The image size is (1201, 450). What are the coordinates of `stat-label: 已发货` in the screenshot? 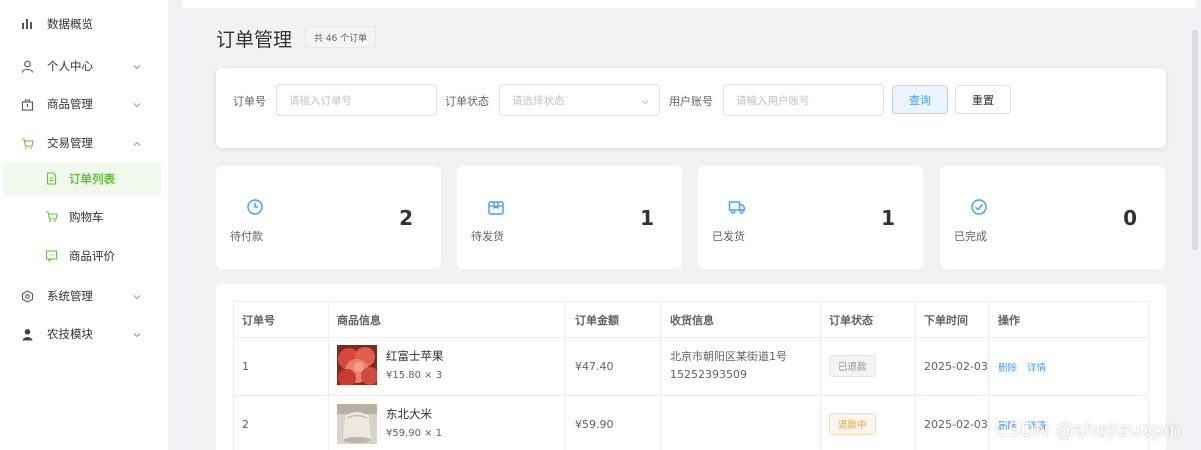 It's located at (728, 236).